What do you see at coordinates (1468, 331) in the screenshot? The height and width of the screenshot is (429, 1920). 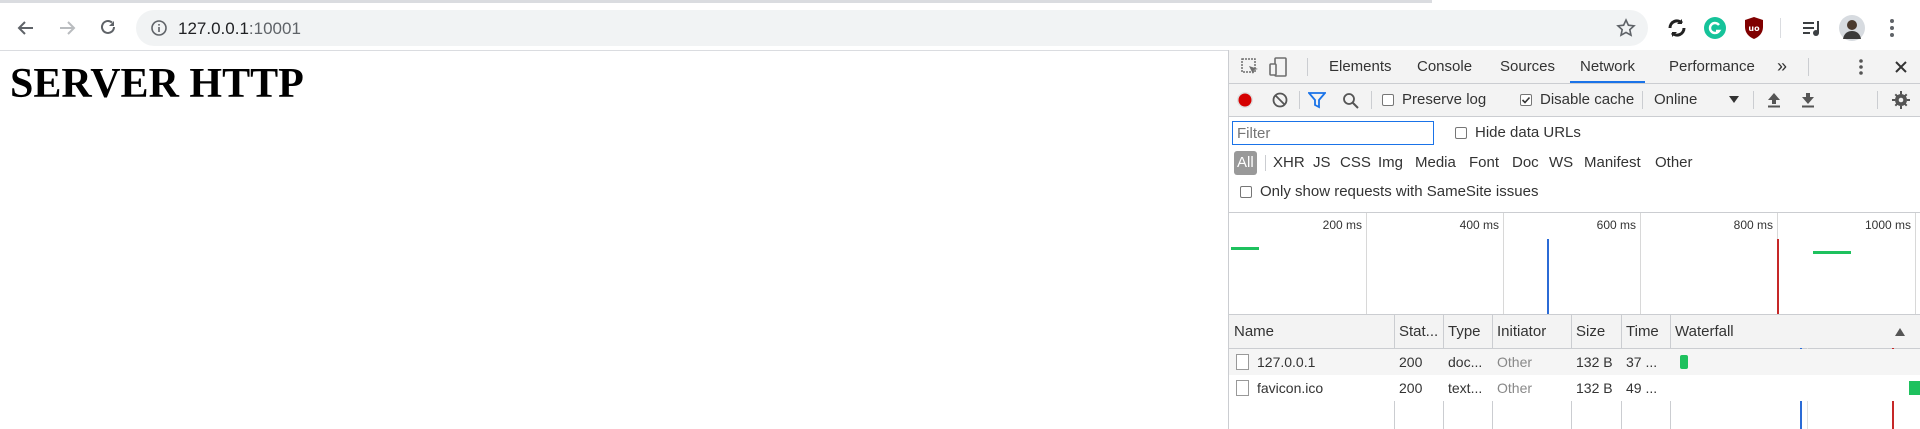 I see `column-type: Type` at bounding box center [1468, 331].